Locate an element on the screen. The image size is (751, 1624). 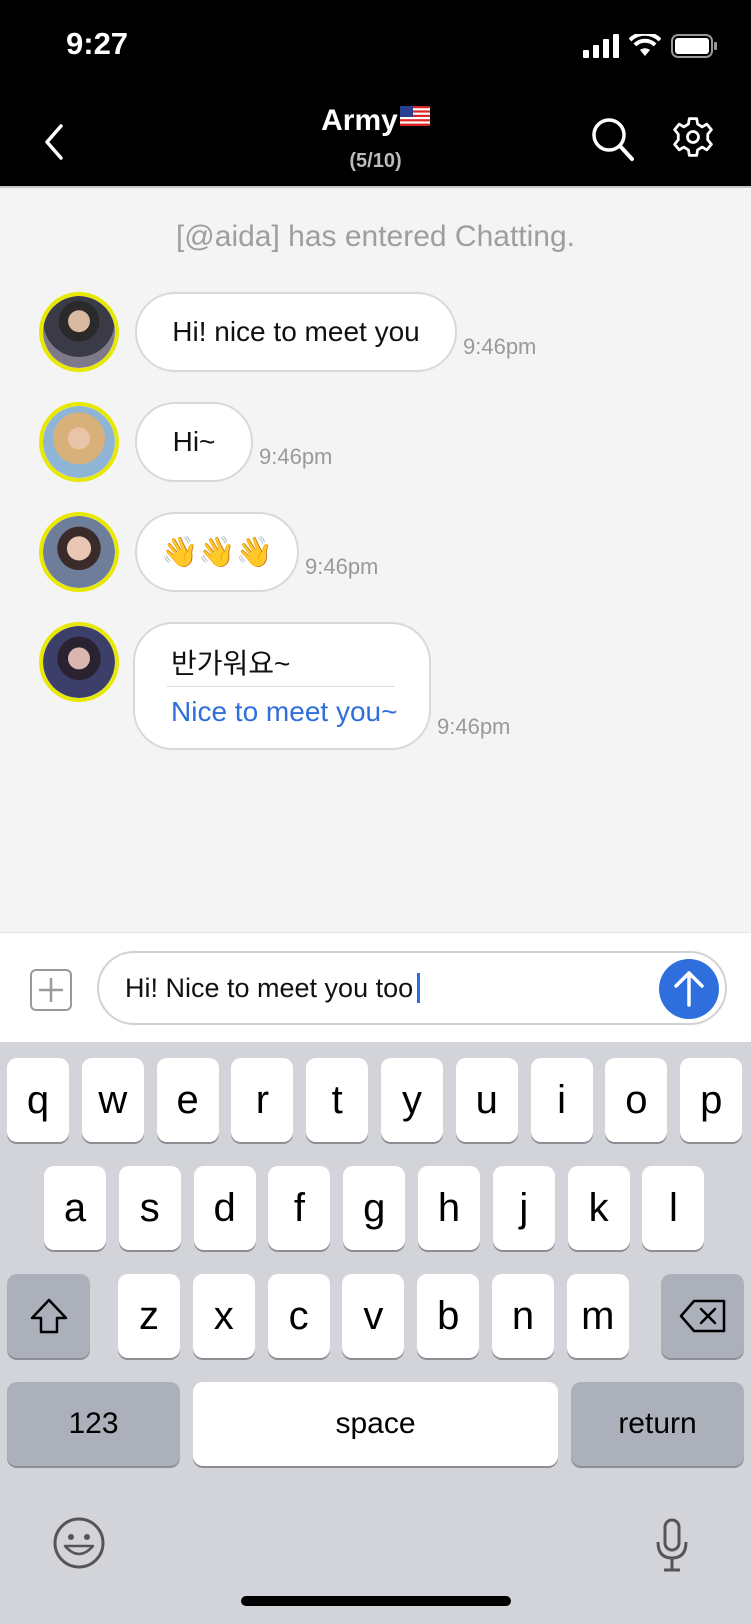
message-bubble: 👋👋👋 is located at coordinates (217, 552).